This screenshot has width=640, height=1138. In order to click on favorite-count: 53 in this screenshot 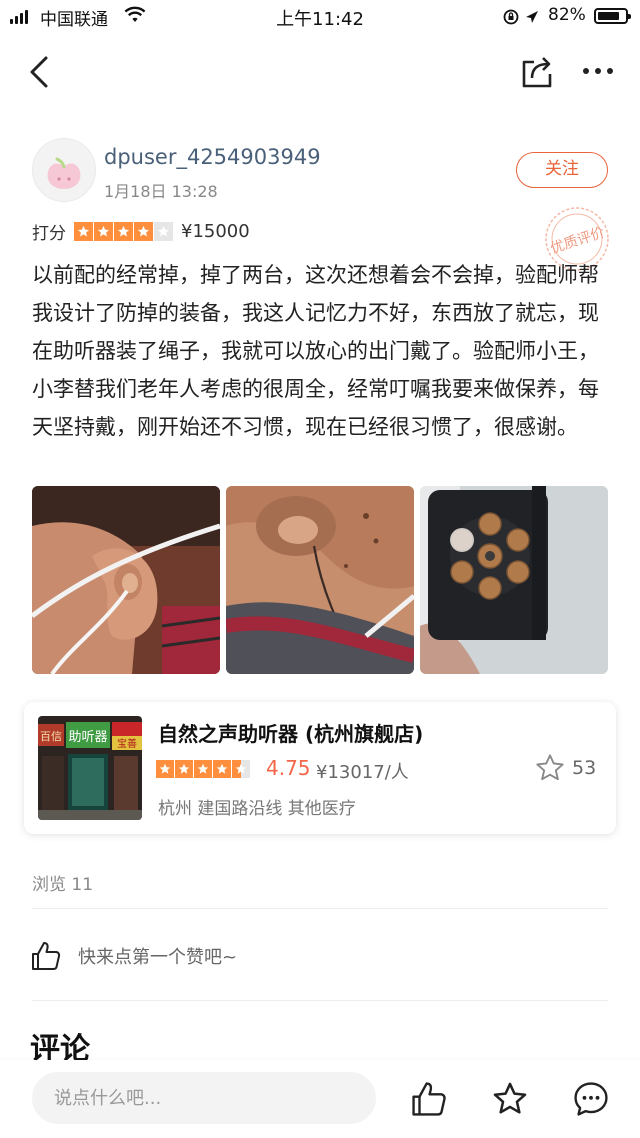, I will do `click(584, 768)`.